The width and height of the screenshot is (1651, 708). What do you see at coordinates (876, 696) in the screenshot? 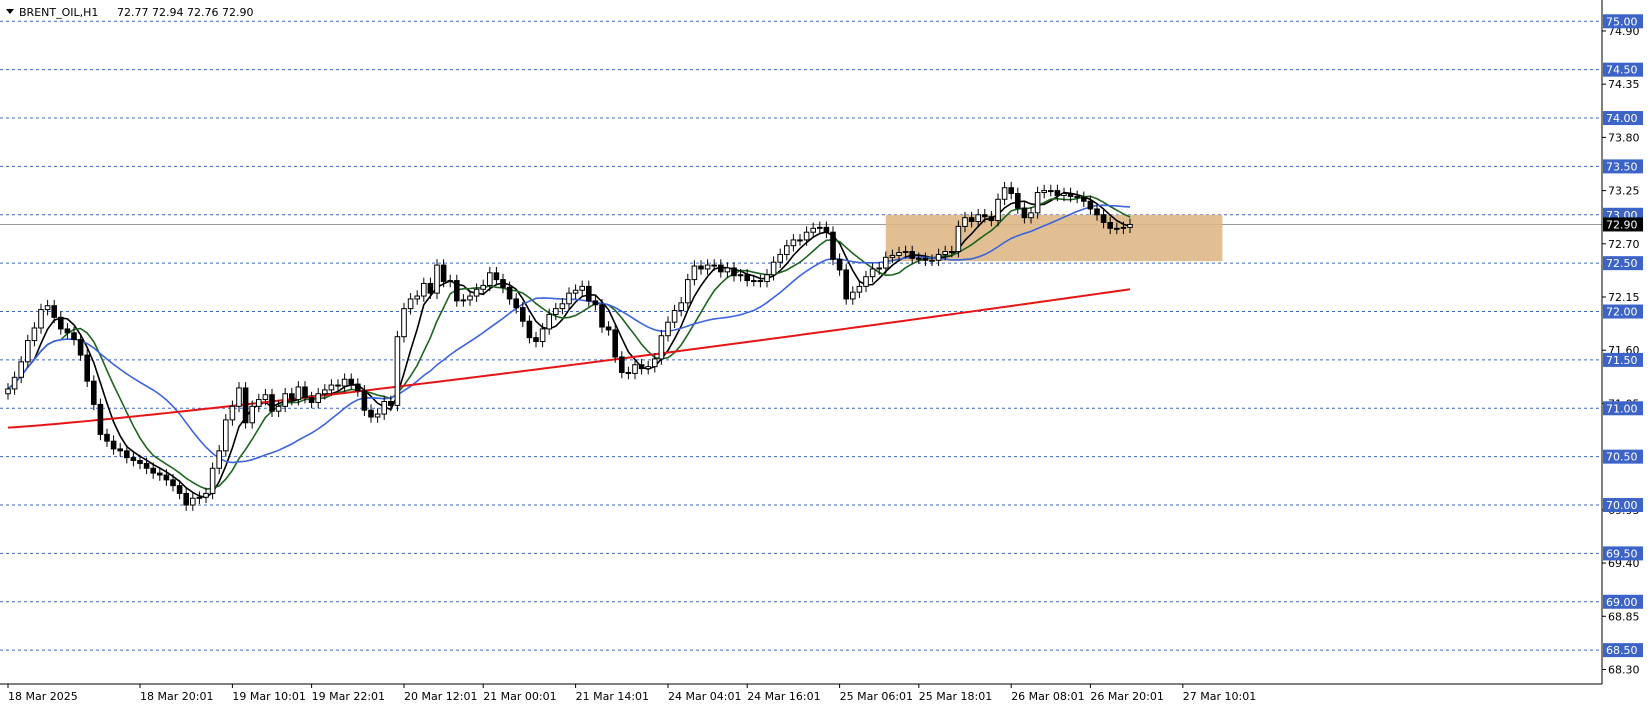
I see `time-tick-label: 25 Mar 06:01` at bounding box center [876, 696].